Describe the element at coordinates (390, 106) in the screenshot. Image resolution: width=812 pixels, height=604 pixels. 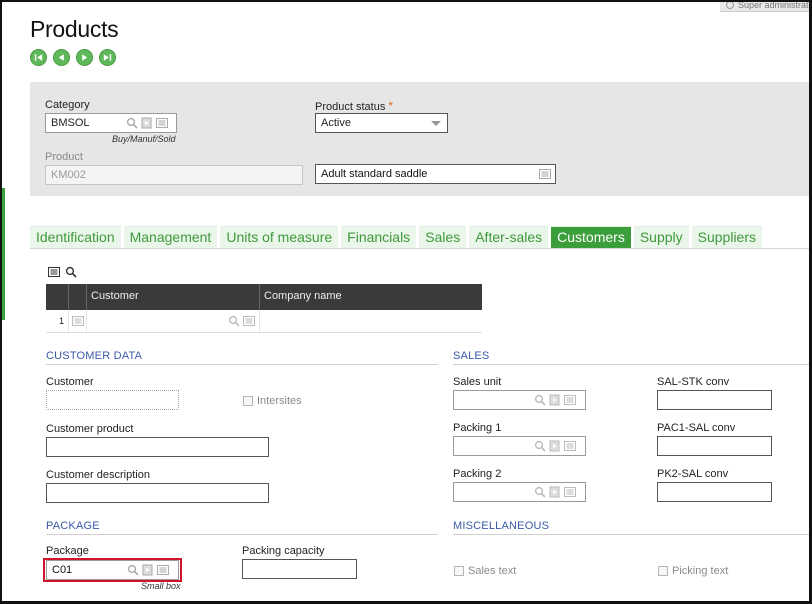
I see `required-mark: *` at that location.